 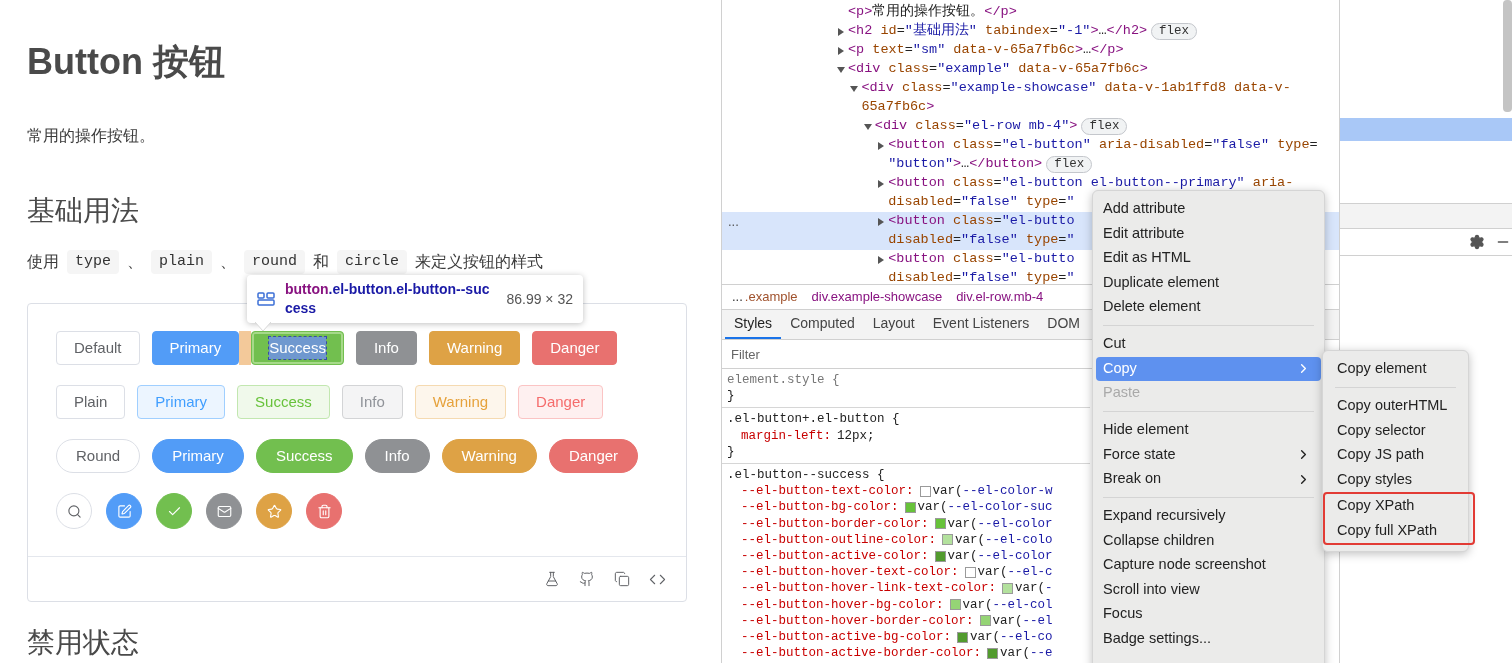 What do you see at coordinates (893, 325) in the screenshot?
I see `tab: Layout` at bounding box center [893, 325].